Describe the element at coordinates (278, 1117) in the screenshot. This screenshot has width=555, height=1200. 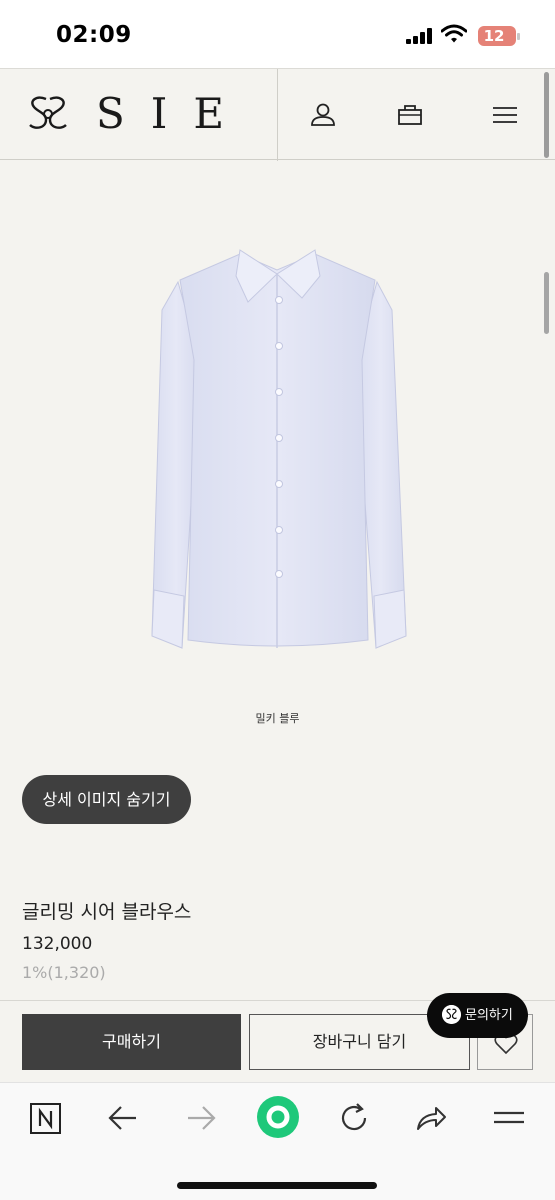
I see `home-circle-icon` at that location.